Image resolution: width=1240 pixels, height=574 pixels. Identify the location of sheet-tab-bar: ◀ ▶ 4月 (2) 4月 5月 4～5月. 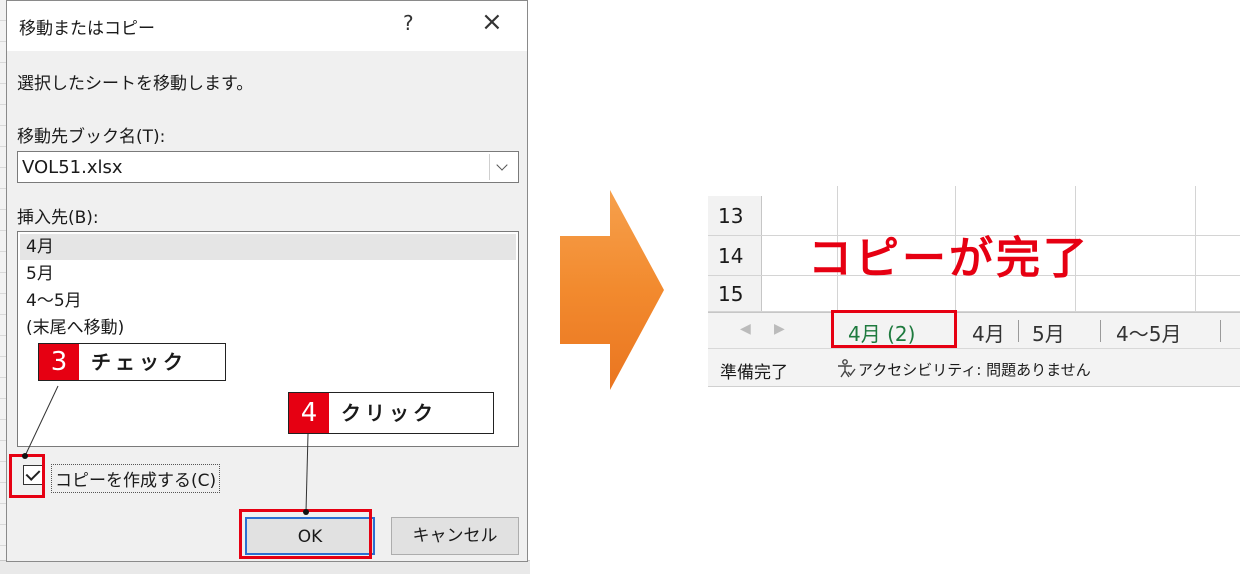
(974, 330).